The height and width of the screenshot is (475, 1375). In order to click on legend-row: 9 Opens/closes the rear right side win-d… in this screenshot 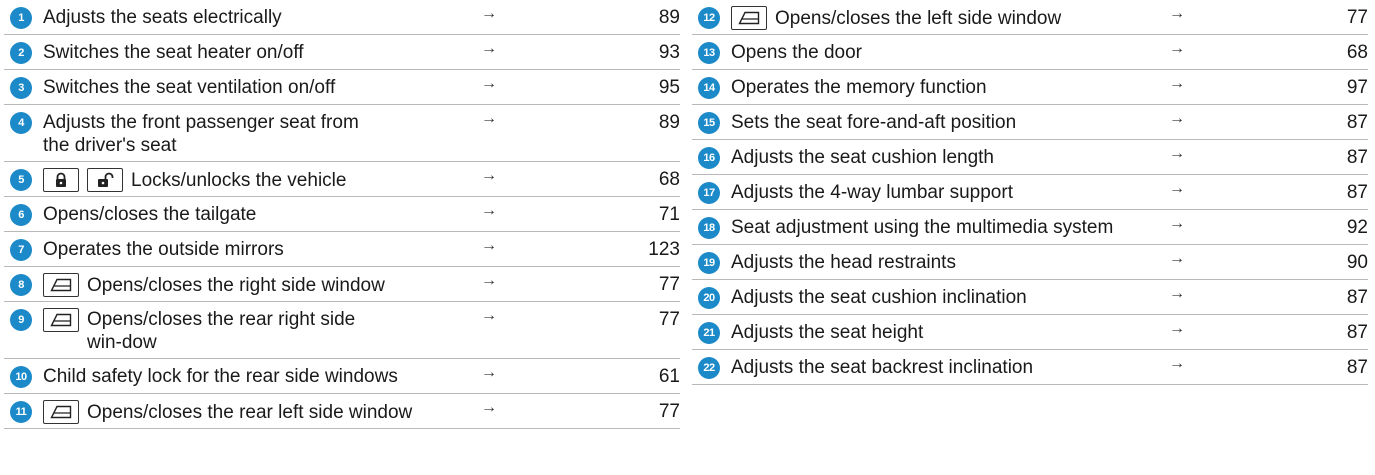, I will do `click(342, 330)`.